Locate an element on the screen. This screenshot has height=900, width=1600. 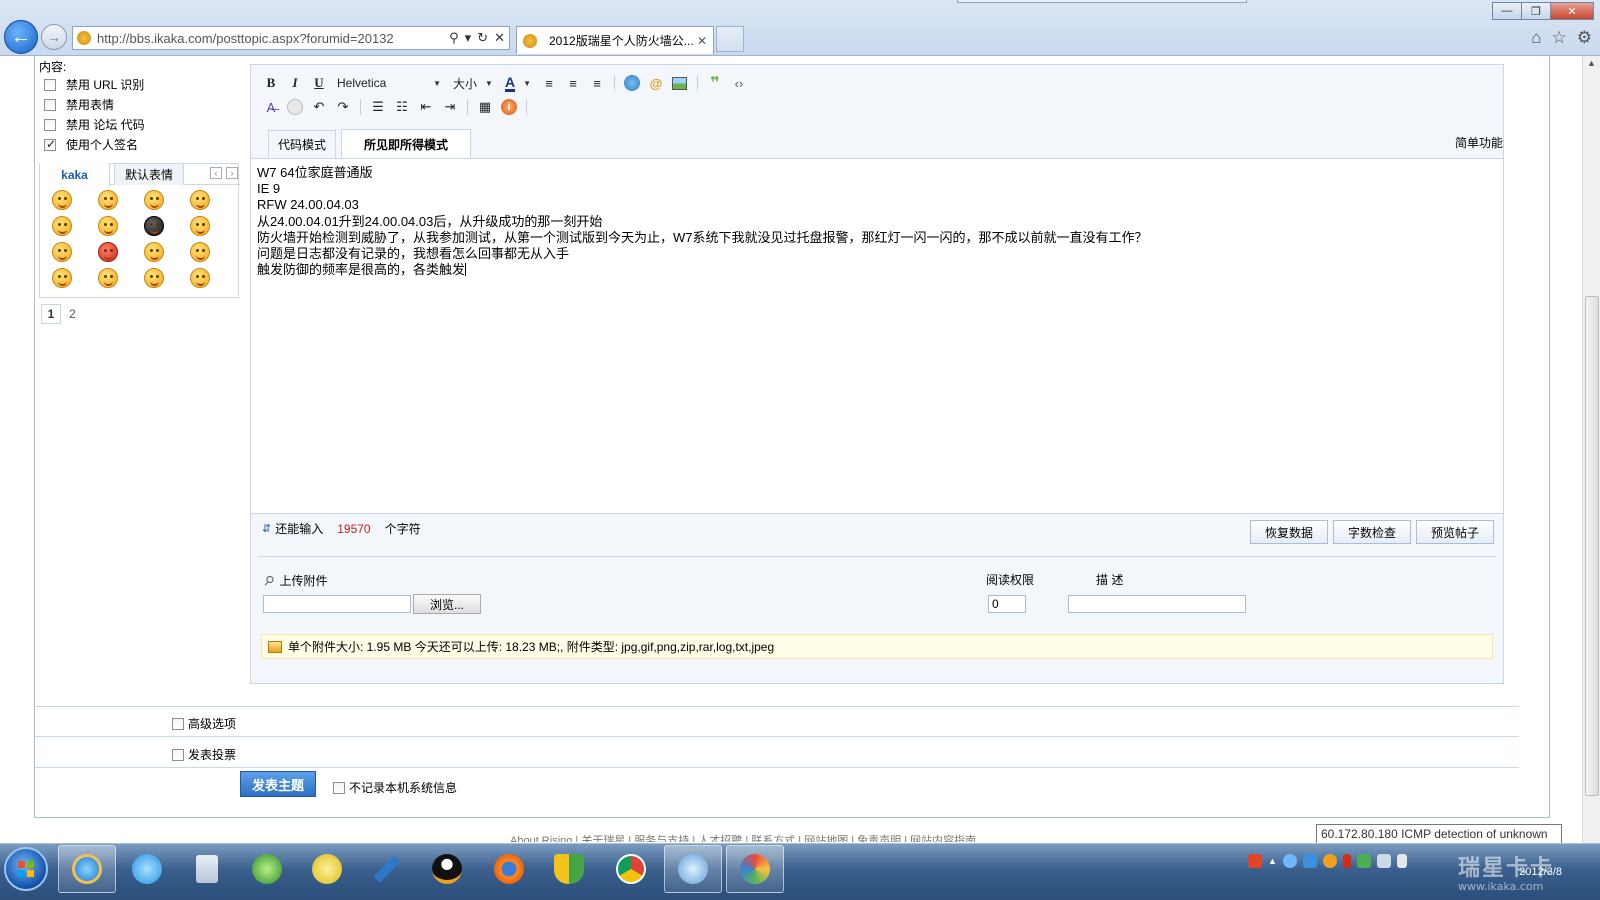
submit-topic-button: 发表主题 is located at coordinates (278, 784).